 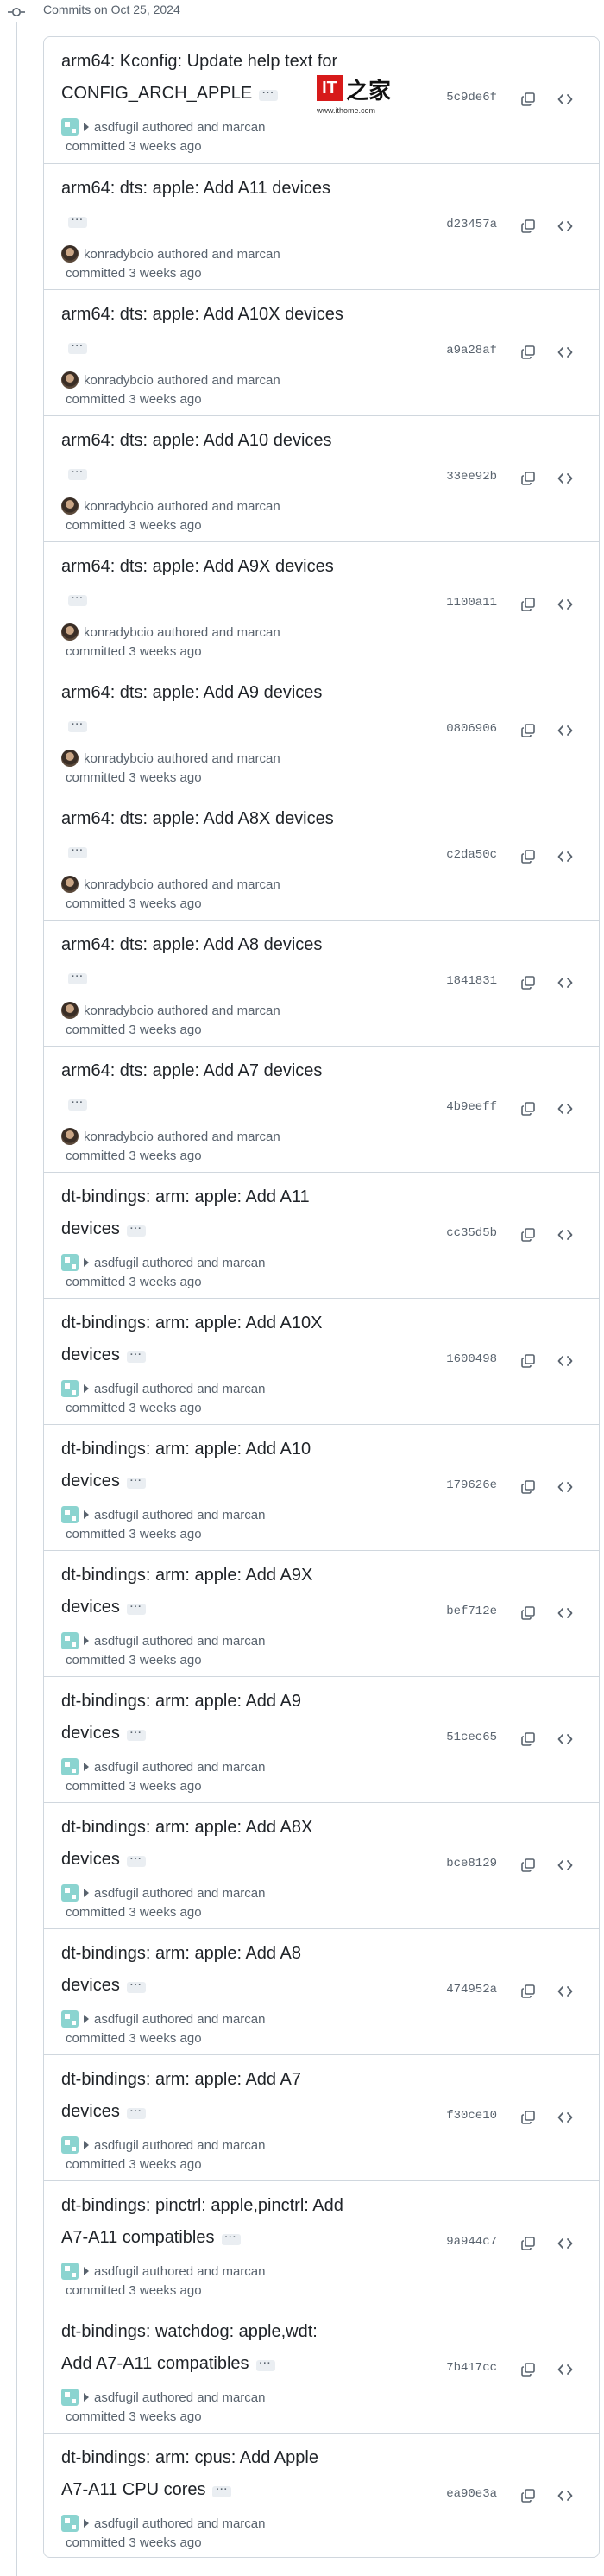 I want to click on commit-sha-link: 9a944c7, so click(x=464, y=2242).